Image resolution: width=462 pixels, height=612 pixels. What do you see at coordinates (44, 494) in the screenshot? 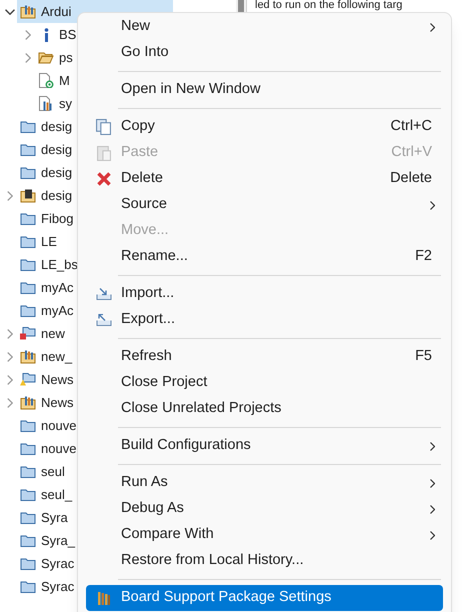
I see `tree-item: seul_` at bounding box center [44, 494].